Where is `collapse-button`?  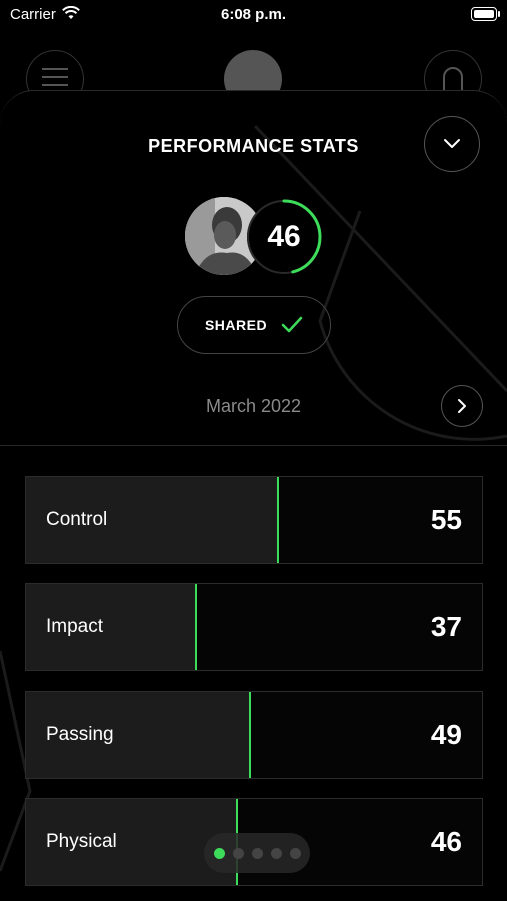 collapse-button is located at coordinates (452, 144).